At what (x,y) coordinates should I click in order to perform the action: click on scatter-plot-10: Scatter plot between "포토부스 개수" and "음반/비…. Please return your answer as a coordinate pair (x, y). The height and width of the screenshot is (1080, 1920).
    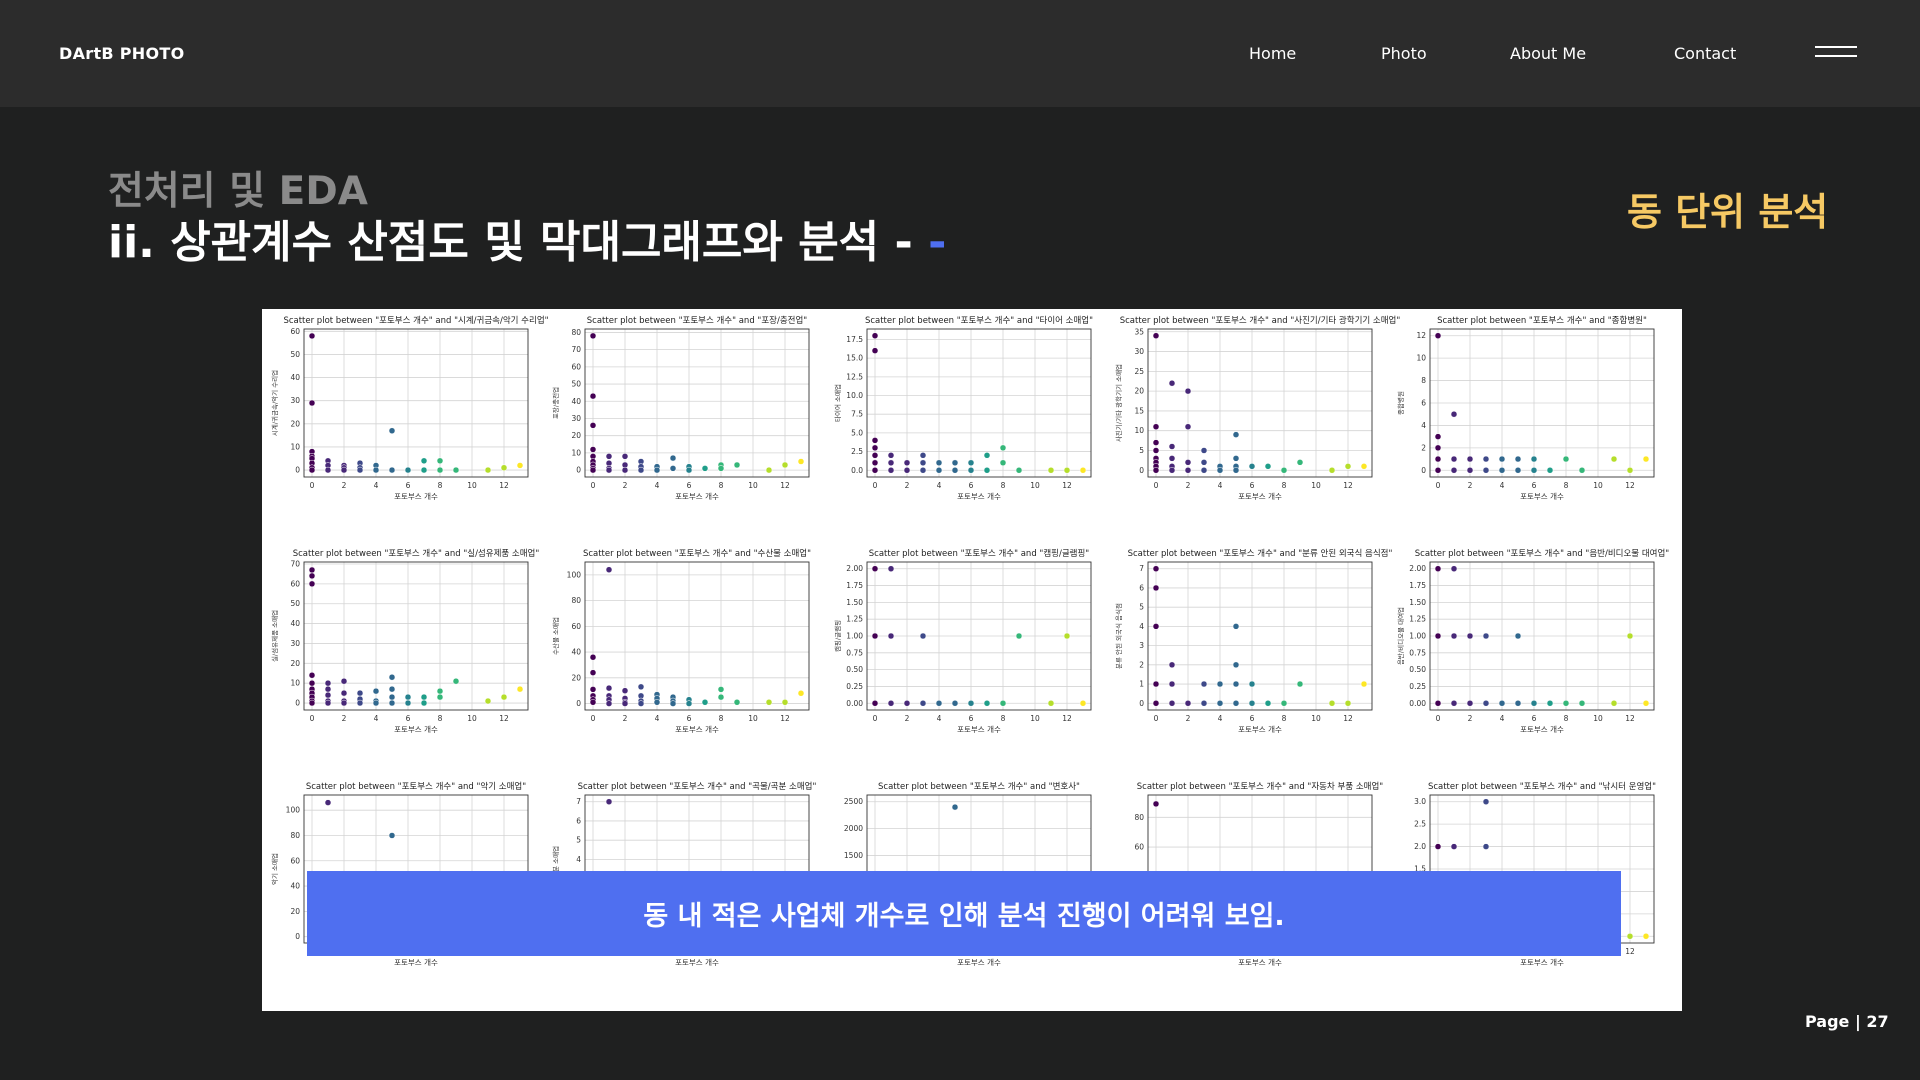
    Looking at the image, I should click on (1532, 641).